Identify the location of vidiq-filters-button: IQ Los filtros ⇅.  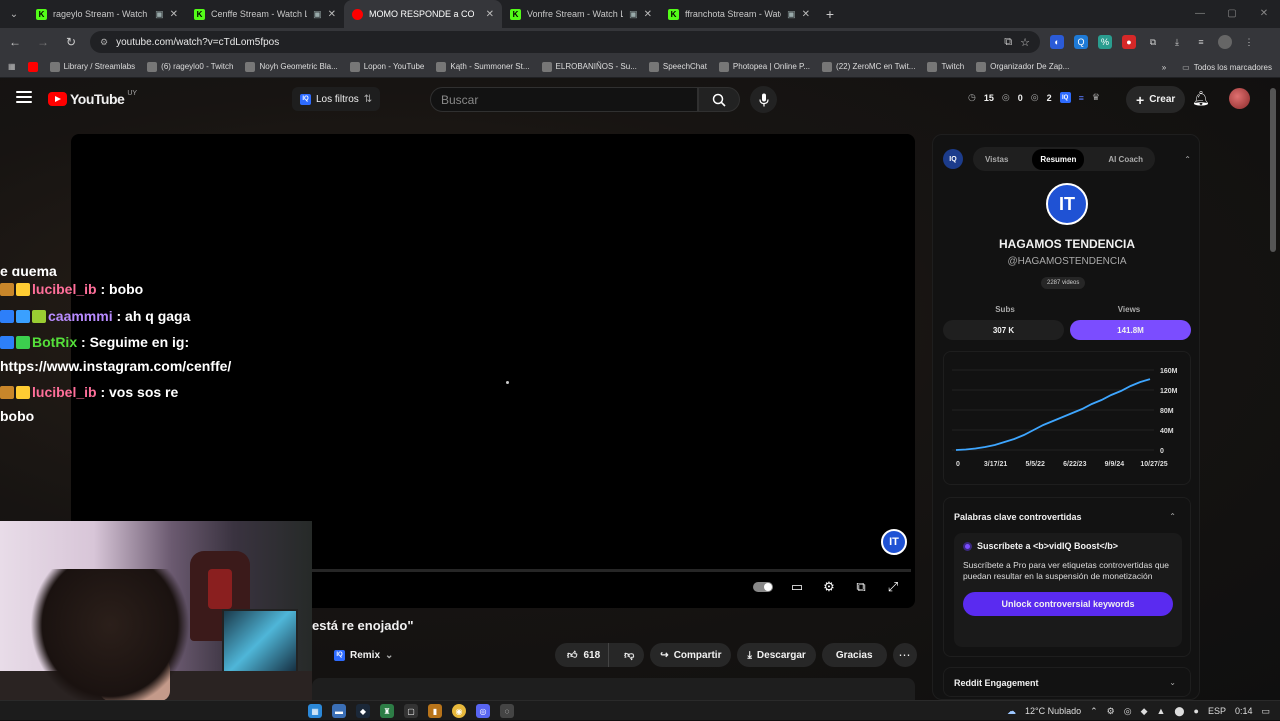
(336, 99).